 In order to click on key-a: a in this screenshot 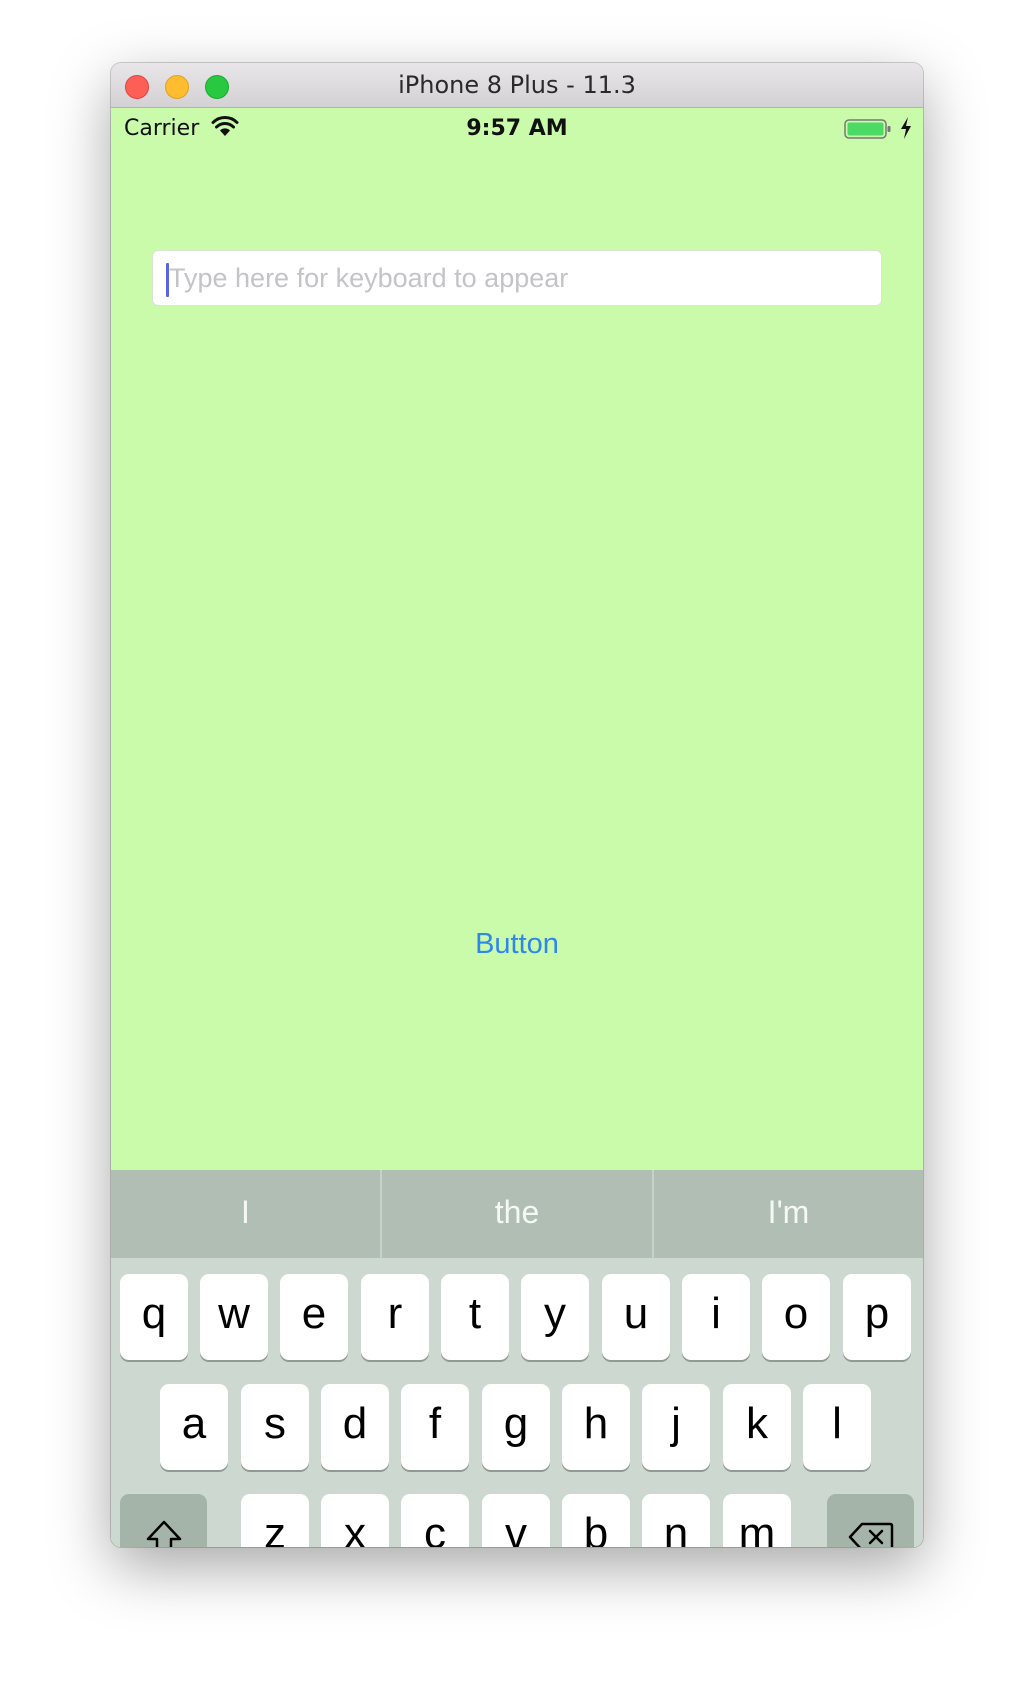, I will do `click(194, 1427)`.